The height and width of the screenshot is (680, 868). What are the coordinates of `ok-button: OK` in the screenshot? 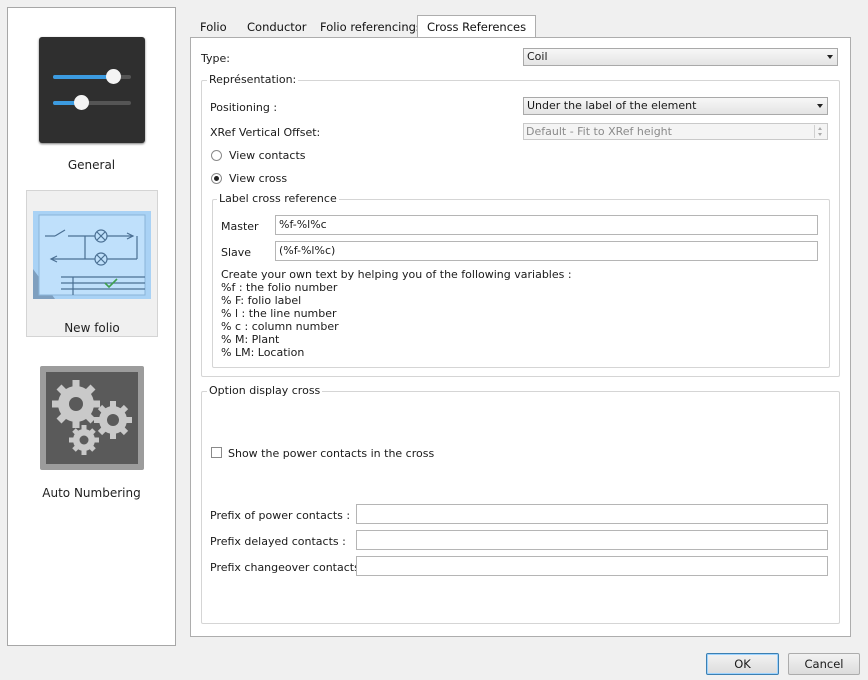 It's located at (742, 664).